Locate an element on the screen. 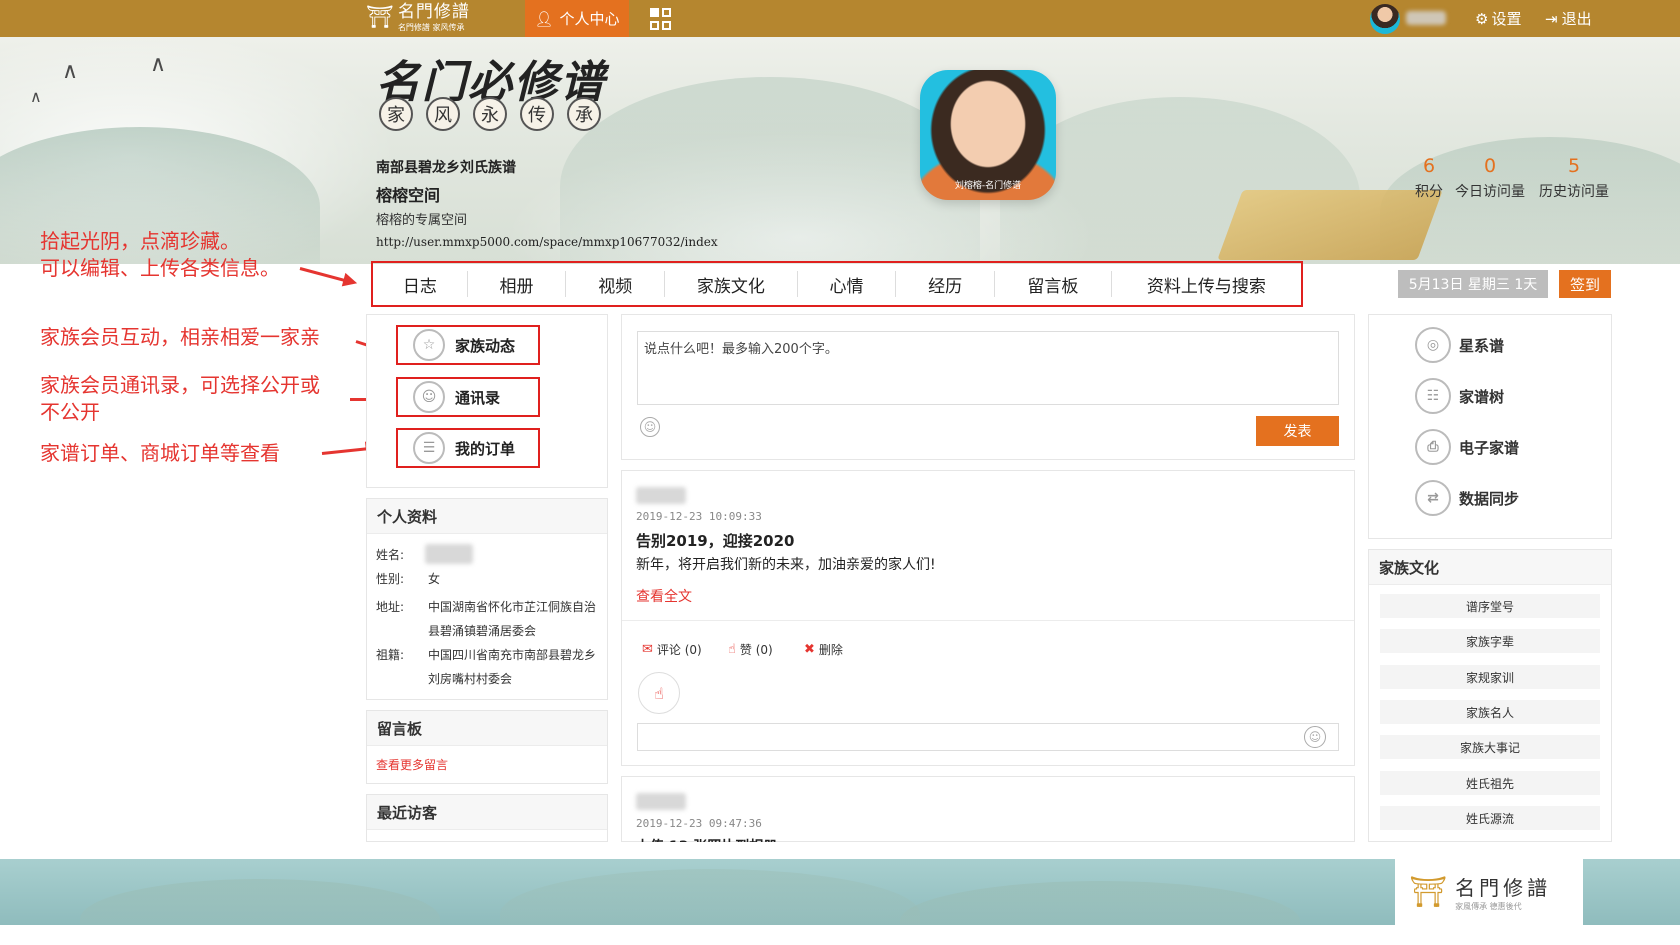 The image size is (1680, 945). avatar is located at coordinates (1385, 19).